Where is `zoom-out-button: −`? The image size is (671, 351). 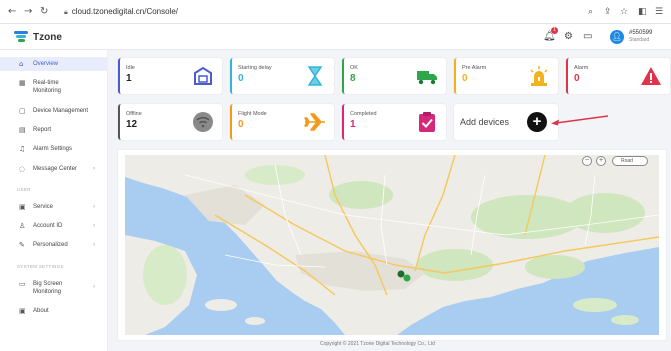
zoom-out-button: − is located at coordinates (587, 161).